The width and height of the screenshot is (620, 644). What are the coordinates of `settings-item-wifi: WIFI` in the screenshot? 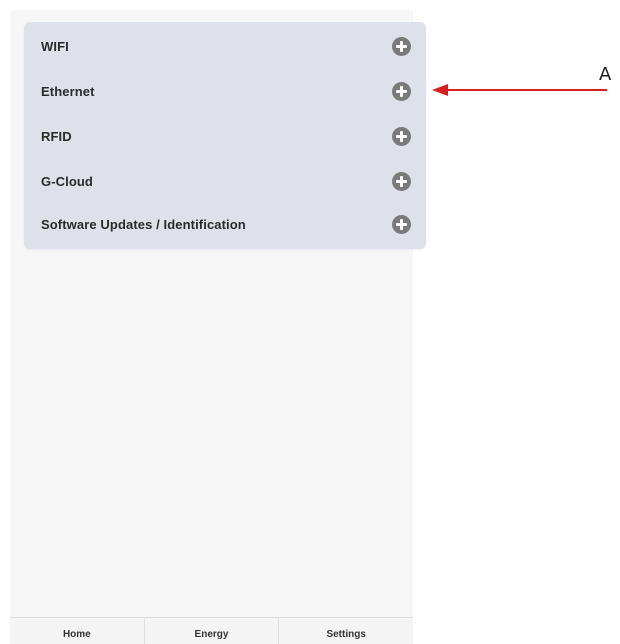 It's located at (225, 46).